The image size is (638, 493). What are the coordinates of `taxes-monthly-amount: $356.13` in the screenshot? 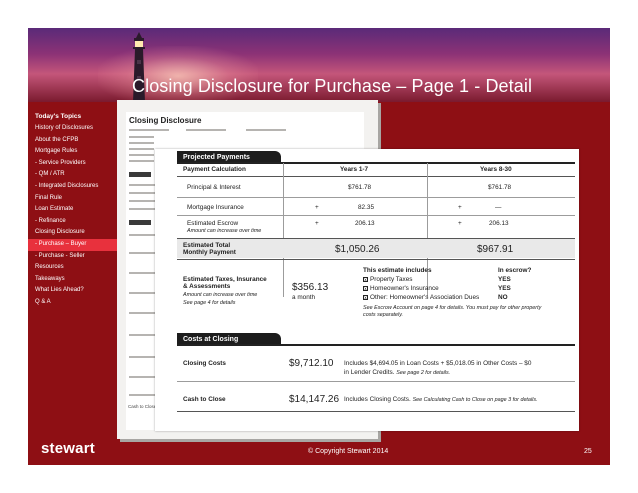 It's located at (310, 287).